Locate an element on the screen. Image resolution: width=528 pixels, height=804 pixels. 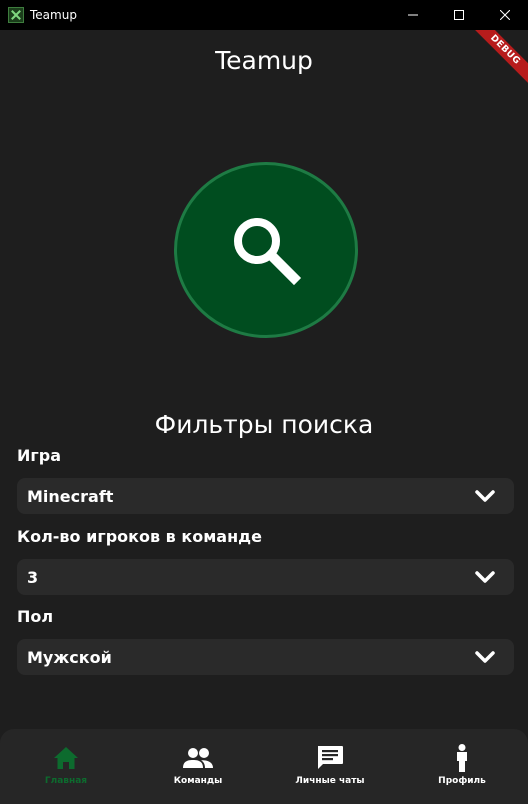
players-dropdown: 3 is located at coordinates (265, 577).